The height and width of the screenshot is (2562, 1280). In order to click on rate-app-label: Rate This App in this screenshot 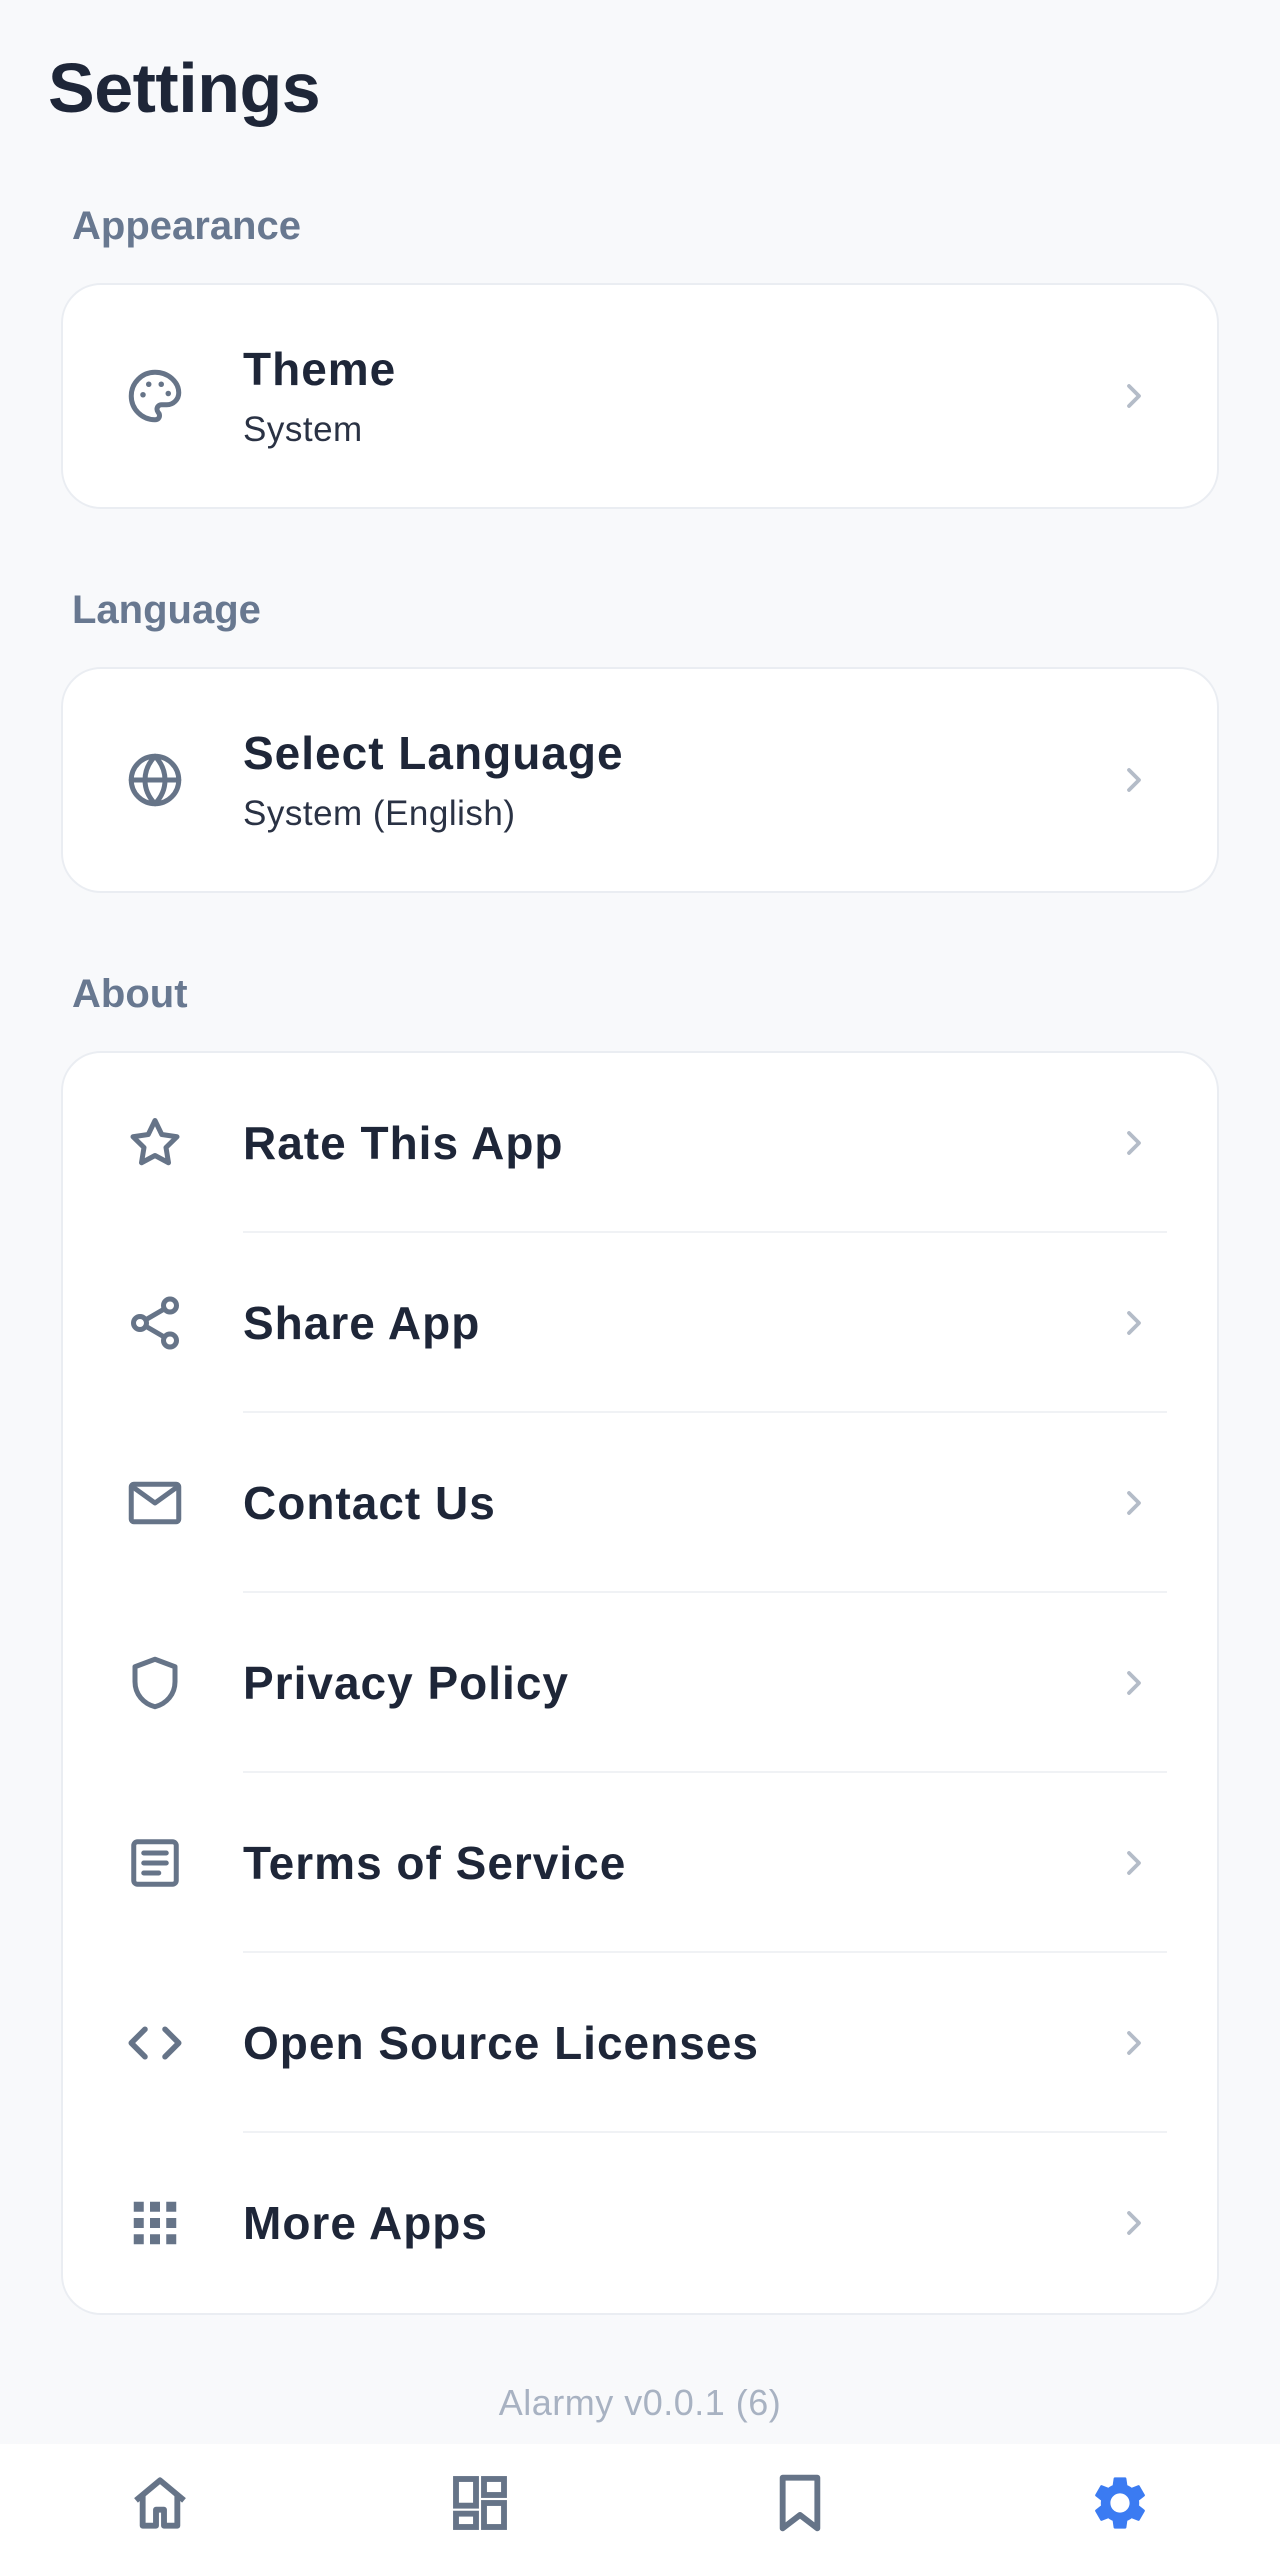, I will do `click(403, 1143)`.